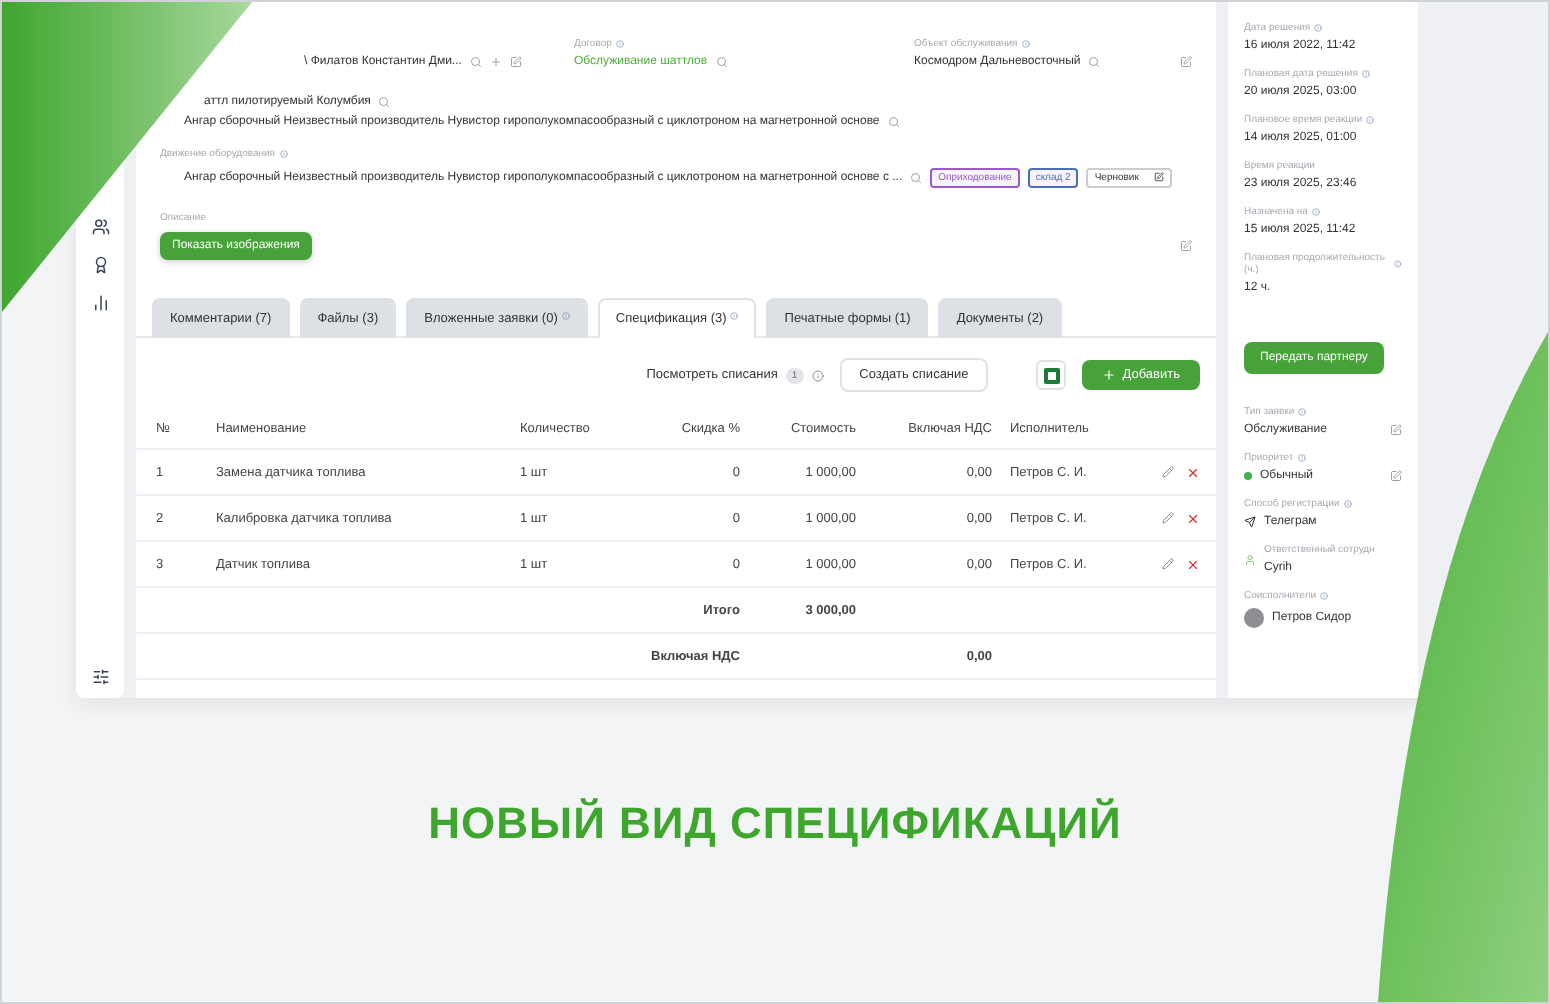  I want to click on spreadsheet-icon, so click(1051, 375).